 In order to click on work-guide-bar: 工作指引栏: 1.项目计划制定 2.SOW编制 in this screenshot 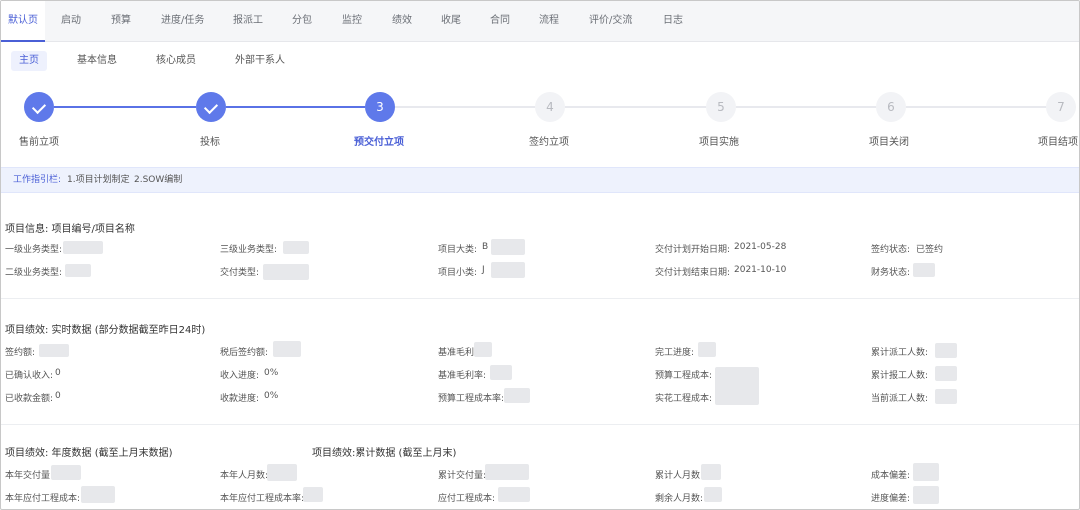, I will do `click(540, 180)`.